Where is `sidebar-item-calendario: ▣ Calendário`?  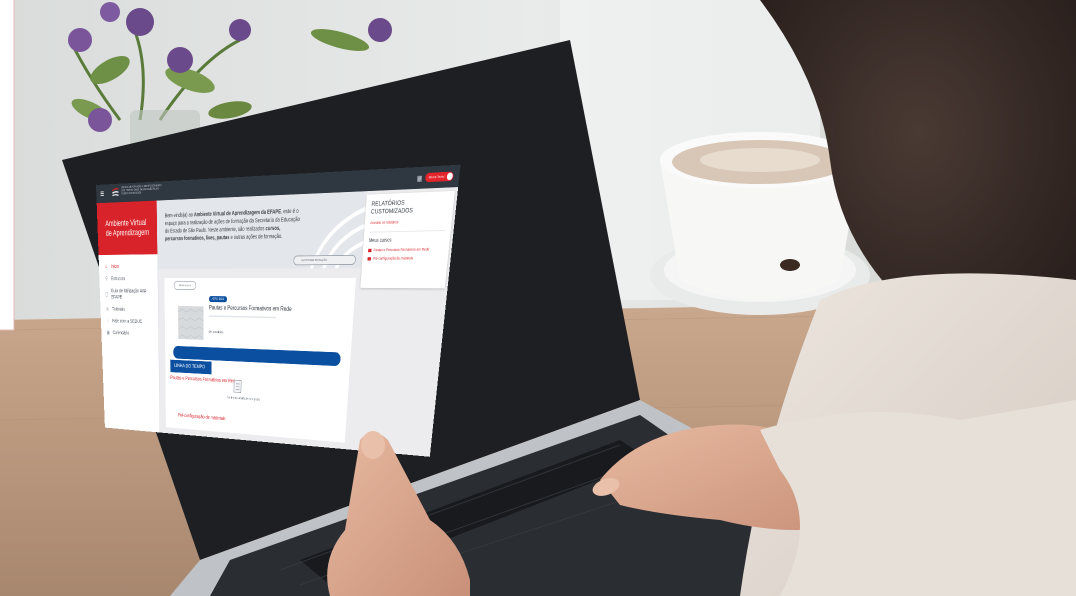
sidebar-item-calendario: ▣ Calendário is located at coordinates (129, 334).